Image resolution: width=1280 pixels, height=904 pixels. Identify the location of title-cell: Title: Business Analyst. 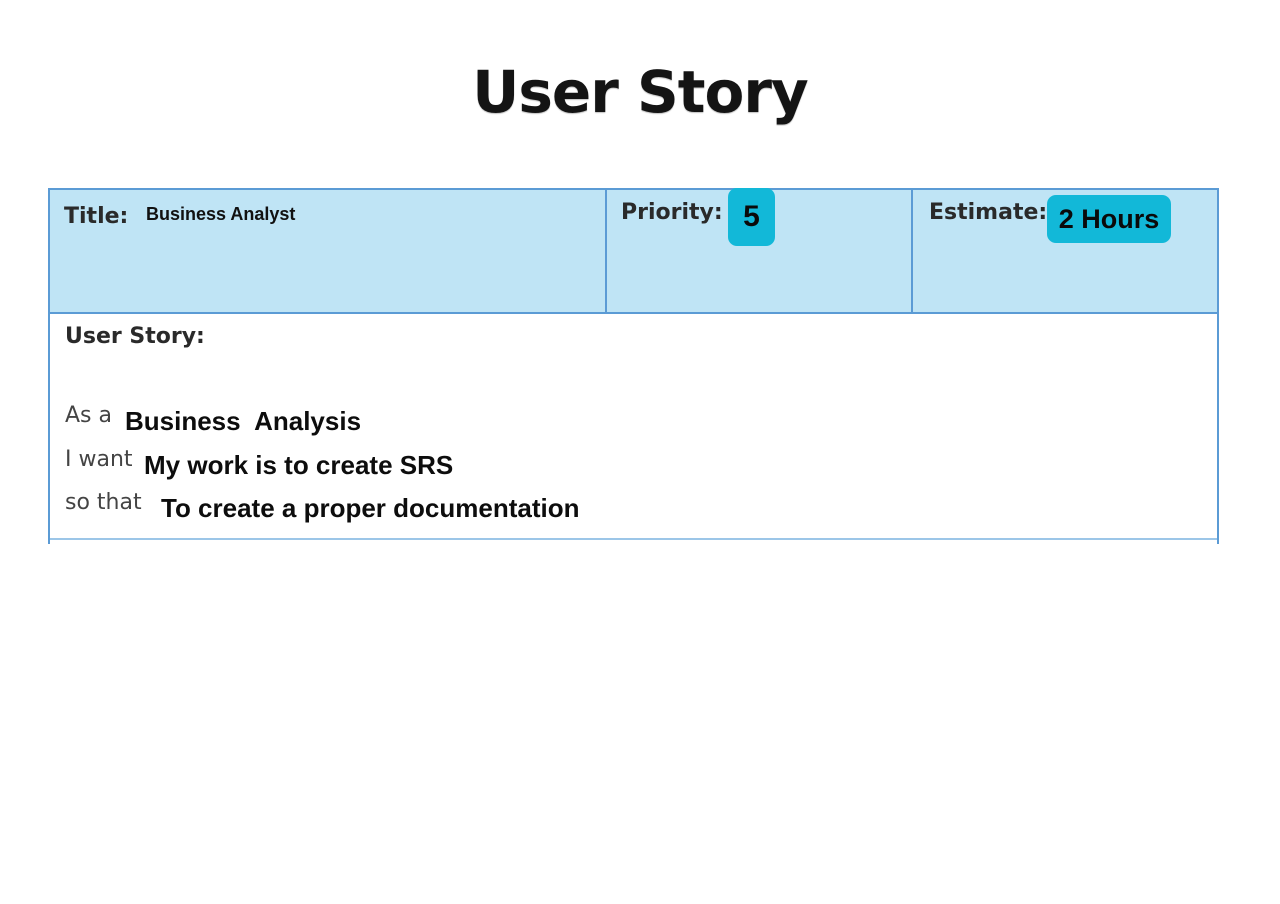
(328, 251).